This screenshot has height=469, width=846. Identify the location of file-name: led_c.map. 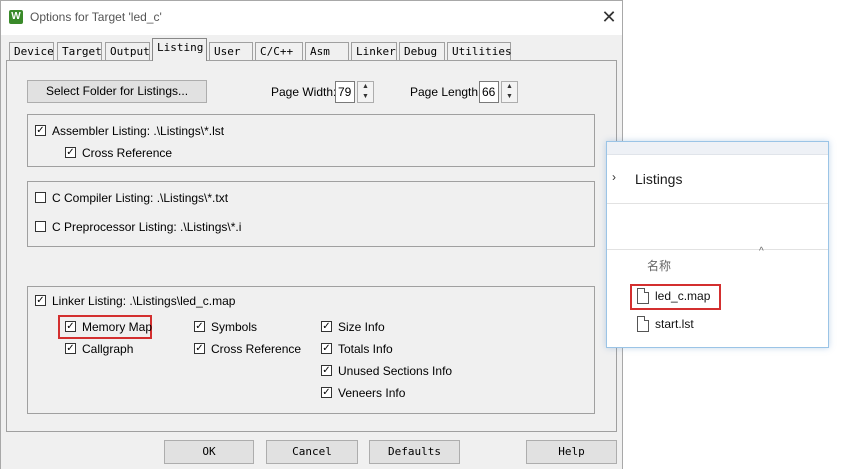
(683, 296).